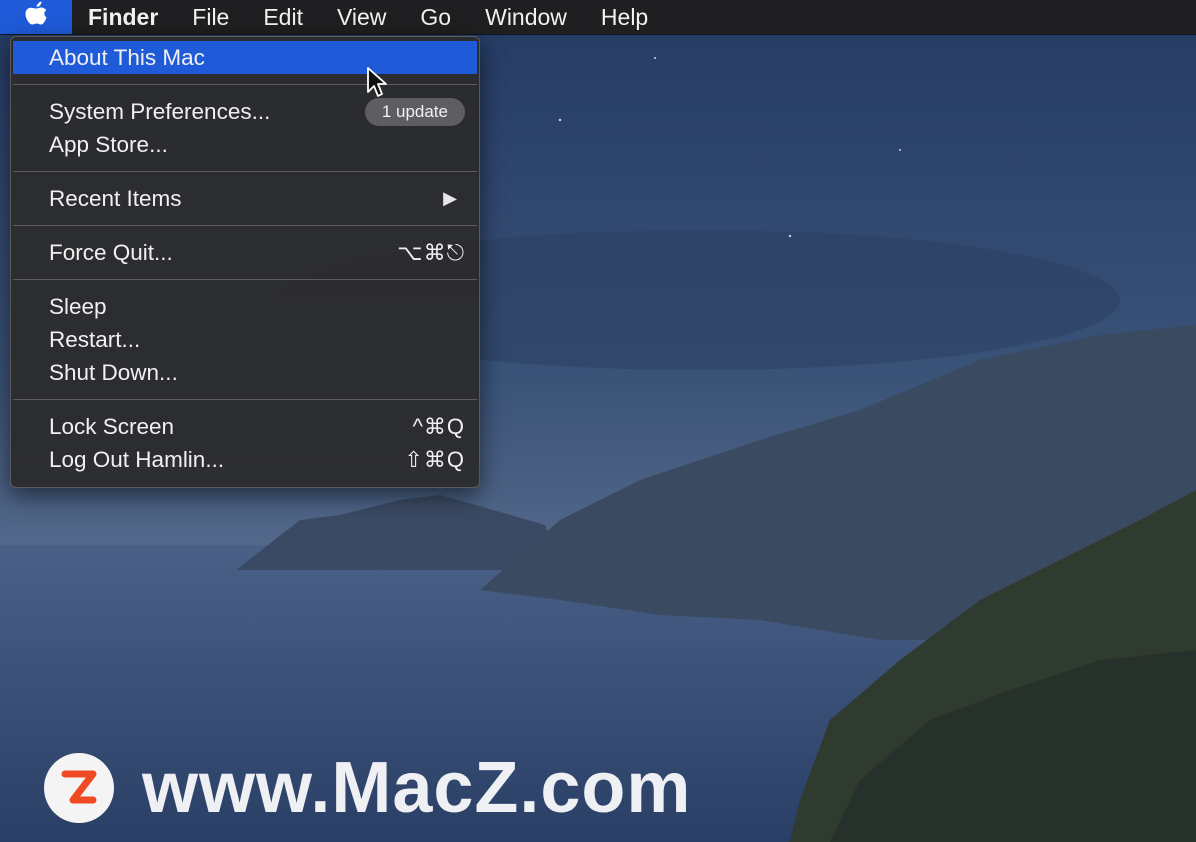  Describe the element at coordinates (624, 17) in the screenshot. I see `menubar-item-help: Help` at that location.